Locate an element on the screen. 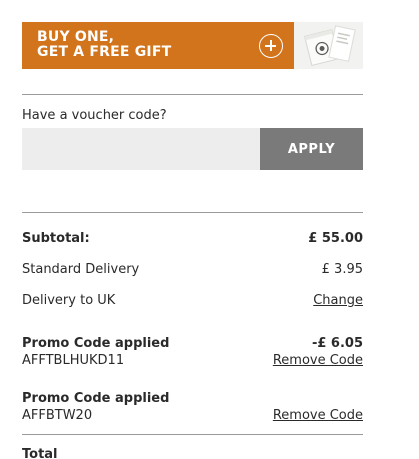  voucher-code-input is located at coordinates (141, 149).